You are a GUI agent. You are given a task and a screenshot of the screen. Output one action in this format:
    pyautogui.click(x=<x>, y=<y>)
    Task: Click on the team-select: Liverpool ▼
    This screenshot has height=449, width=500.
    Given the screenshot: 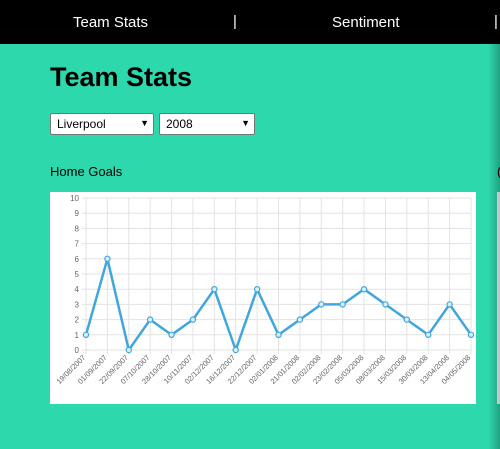 What is the action you would take?
    pyautogui.click(x=102, y=124)
    